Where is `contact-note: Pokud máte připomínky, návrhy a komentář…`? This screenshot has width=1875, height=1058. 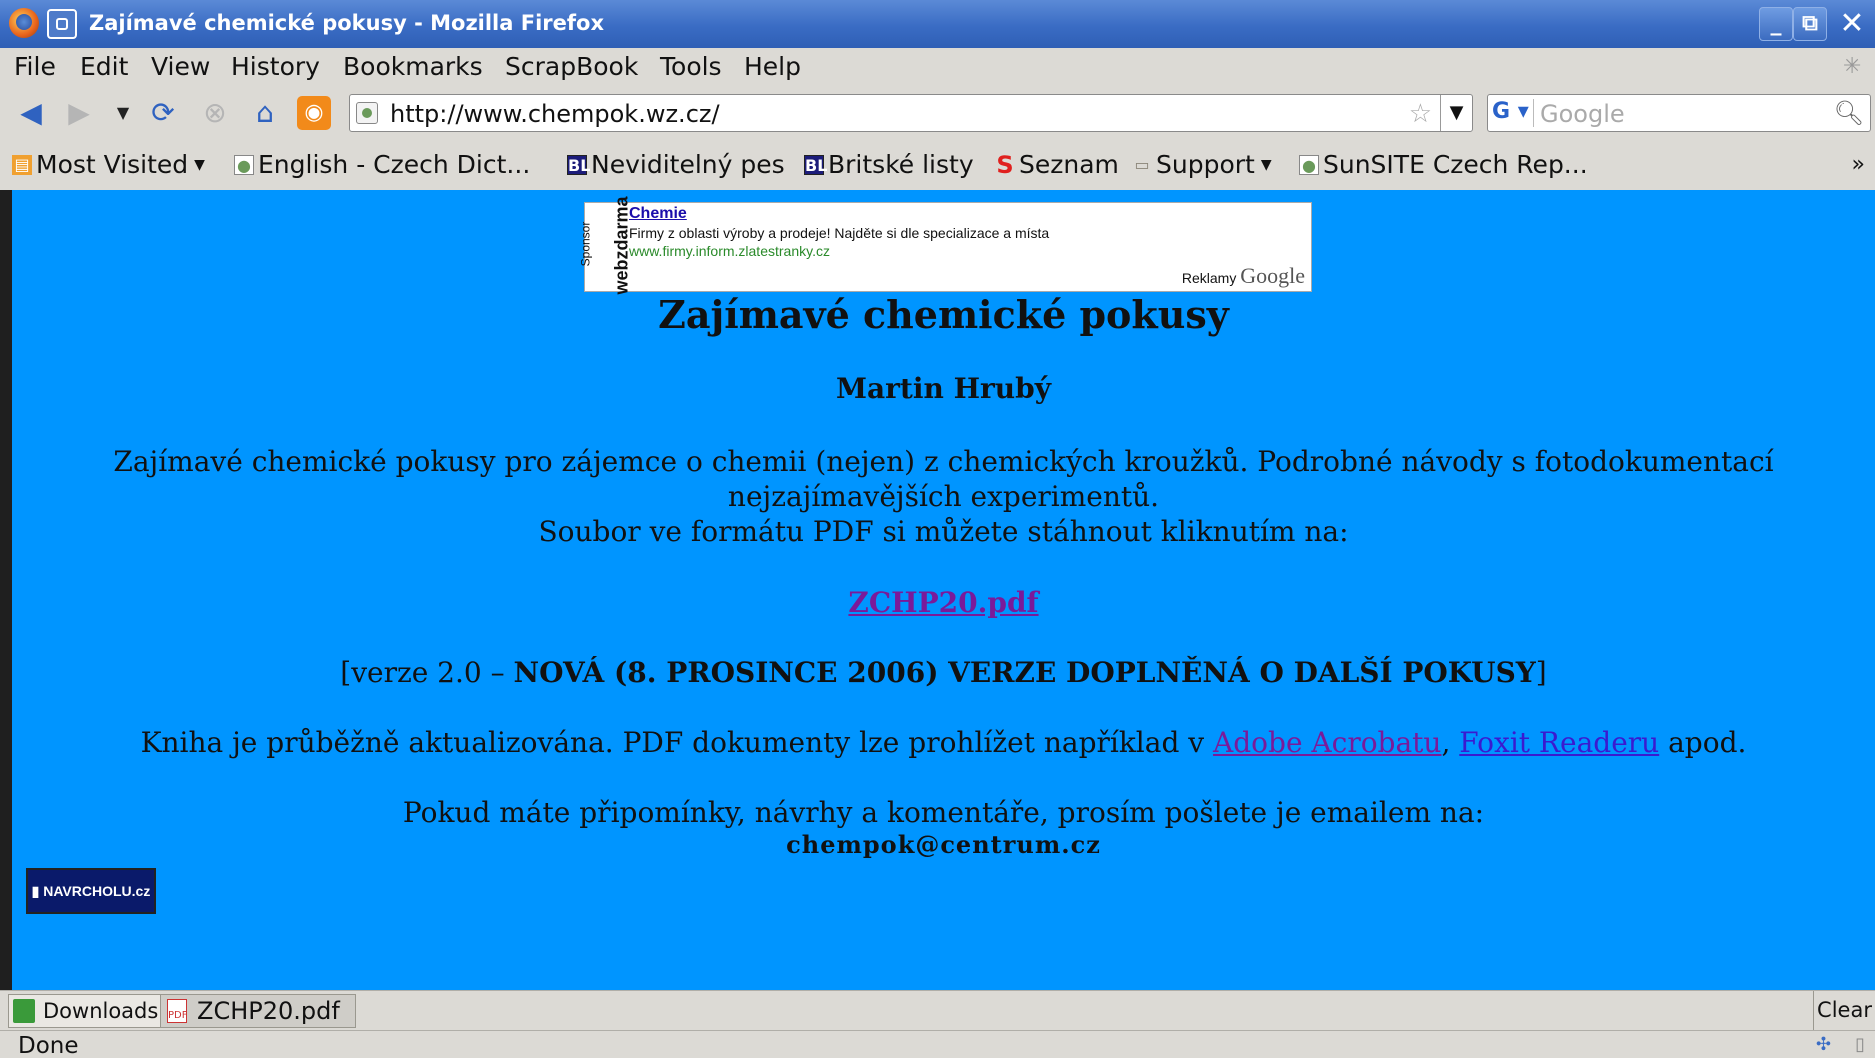 contact-note: Pokud máte připomínky, návrhy a komentář… is located at coordinates (943, 812).